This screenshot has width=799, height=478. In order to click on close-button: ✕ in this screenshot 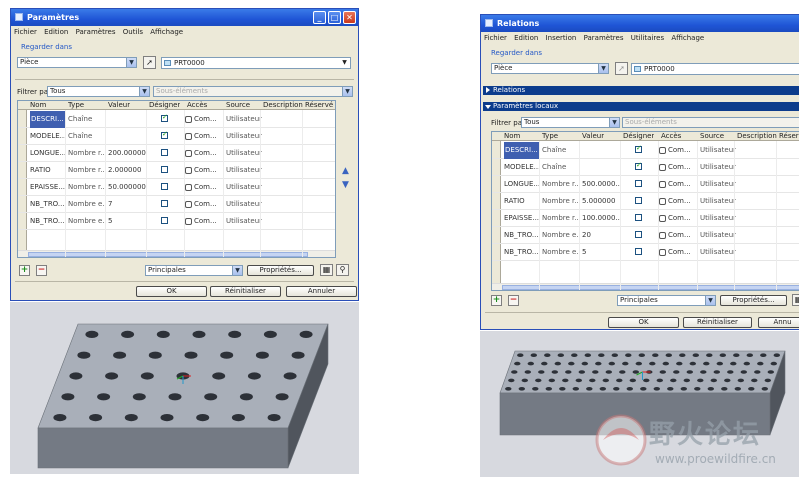, I will do `click(349, 17)`.